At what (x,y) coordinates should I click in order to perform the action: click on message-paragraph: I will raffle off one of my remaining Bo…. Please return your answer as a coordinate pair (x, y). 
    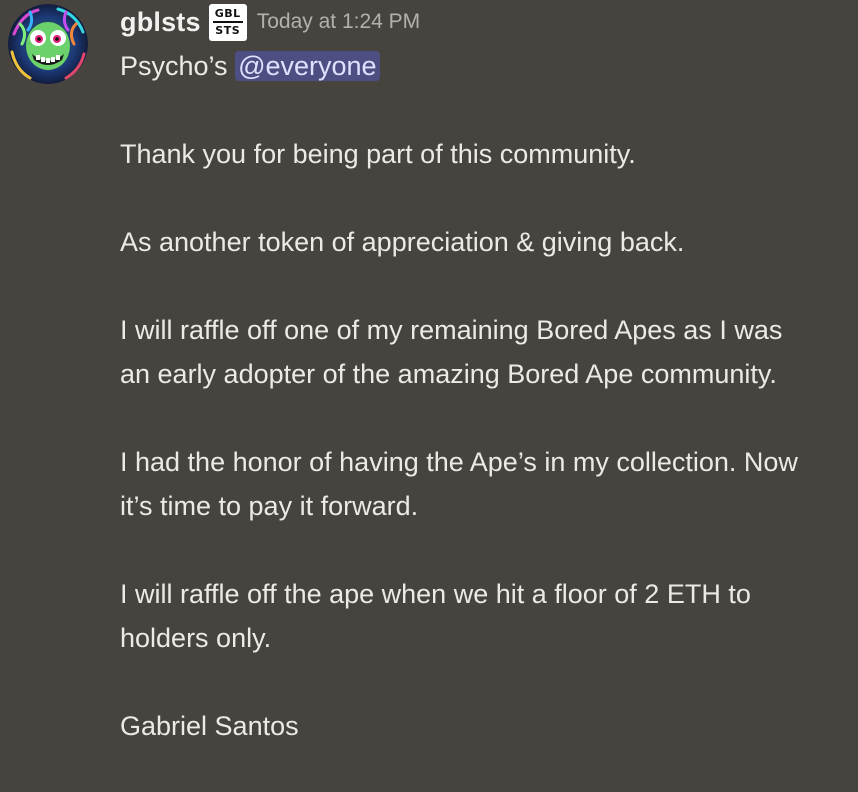
    Looking at the image, I should click on (451, 352).